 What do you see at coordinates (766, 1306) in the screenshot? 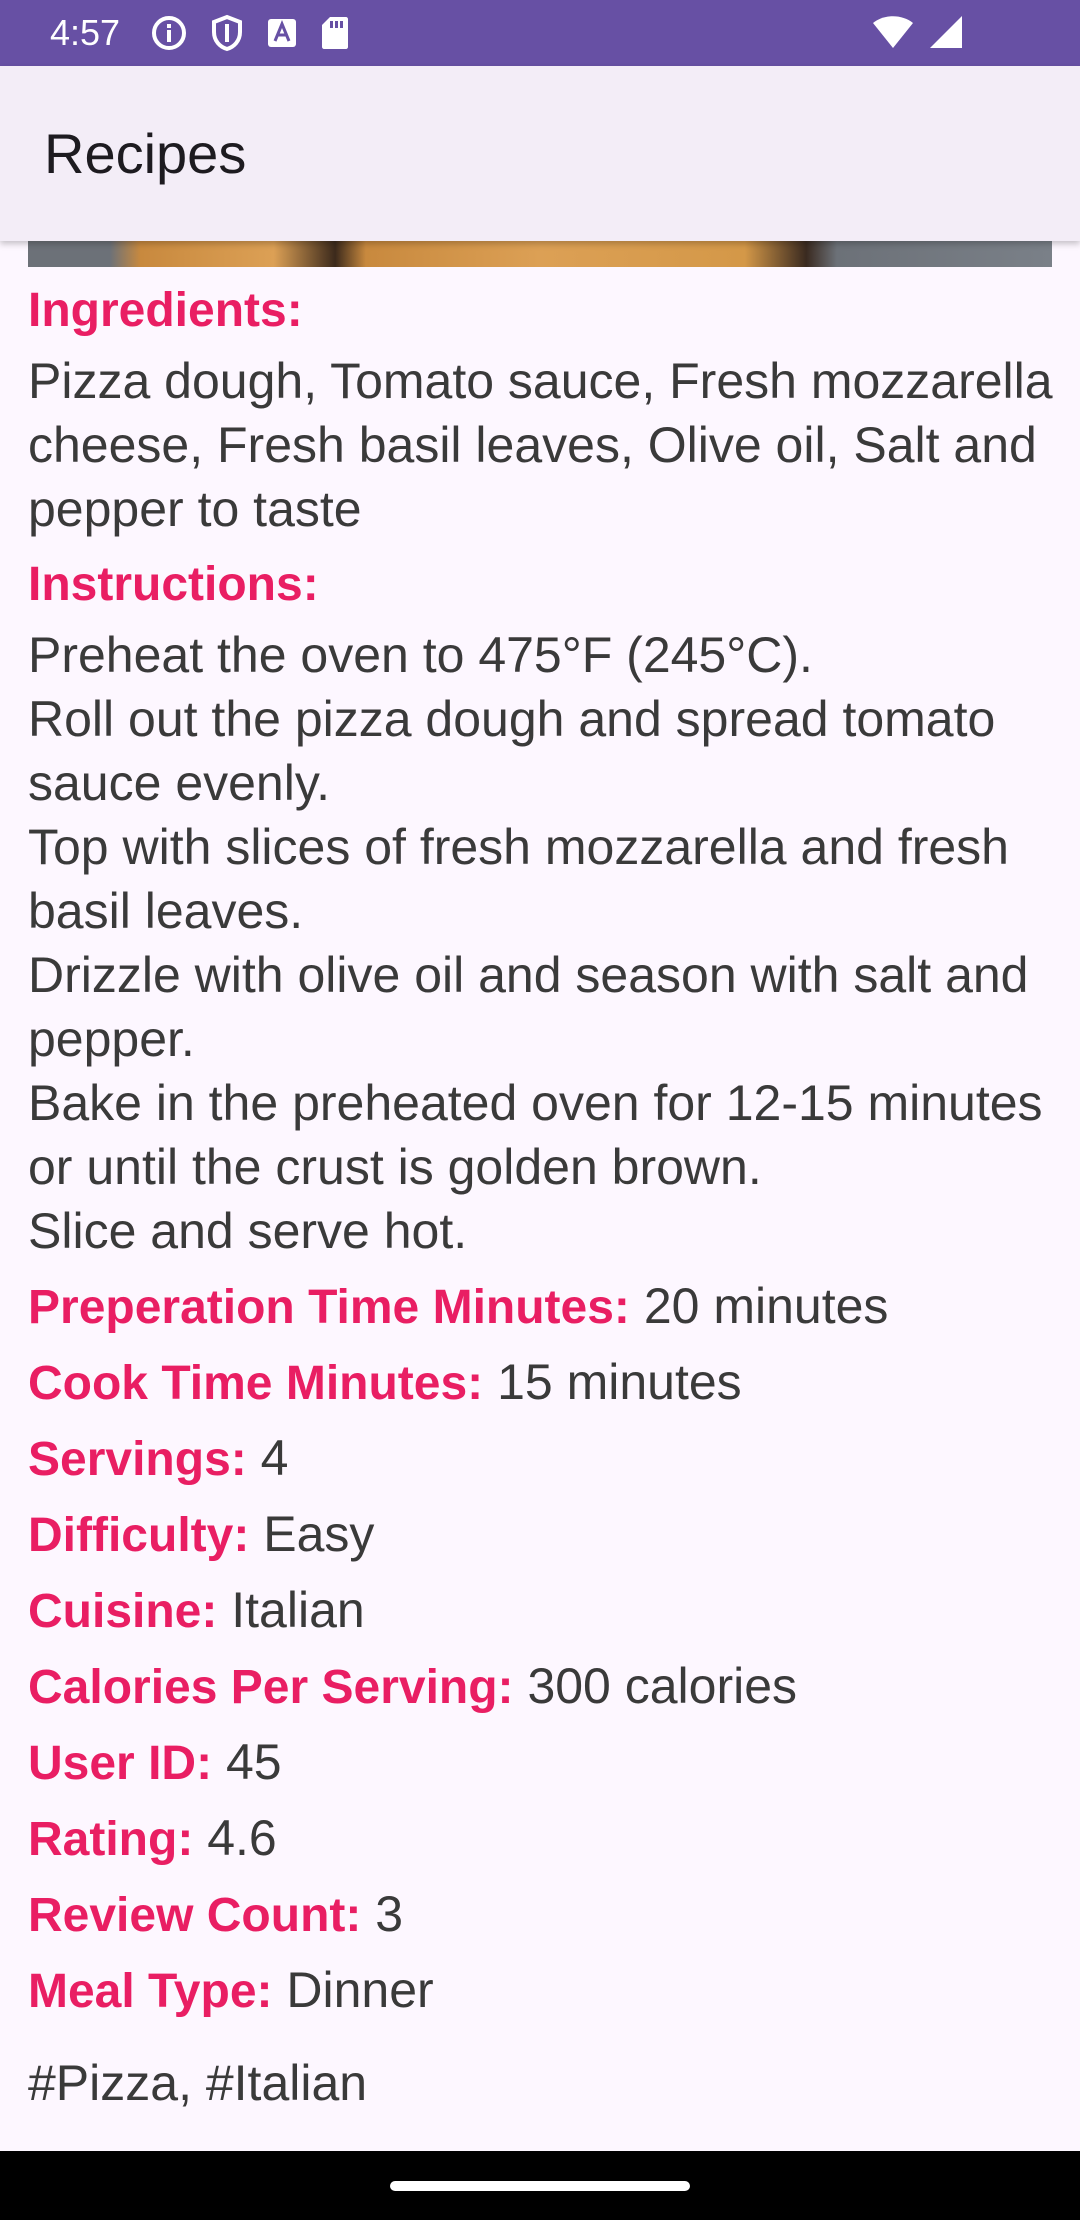
I see `prep-time-value: 20 minutes` at bounding box center [766, 1306].